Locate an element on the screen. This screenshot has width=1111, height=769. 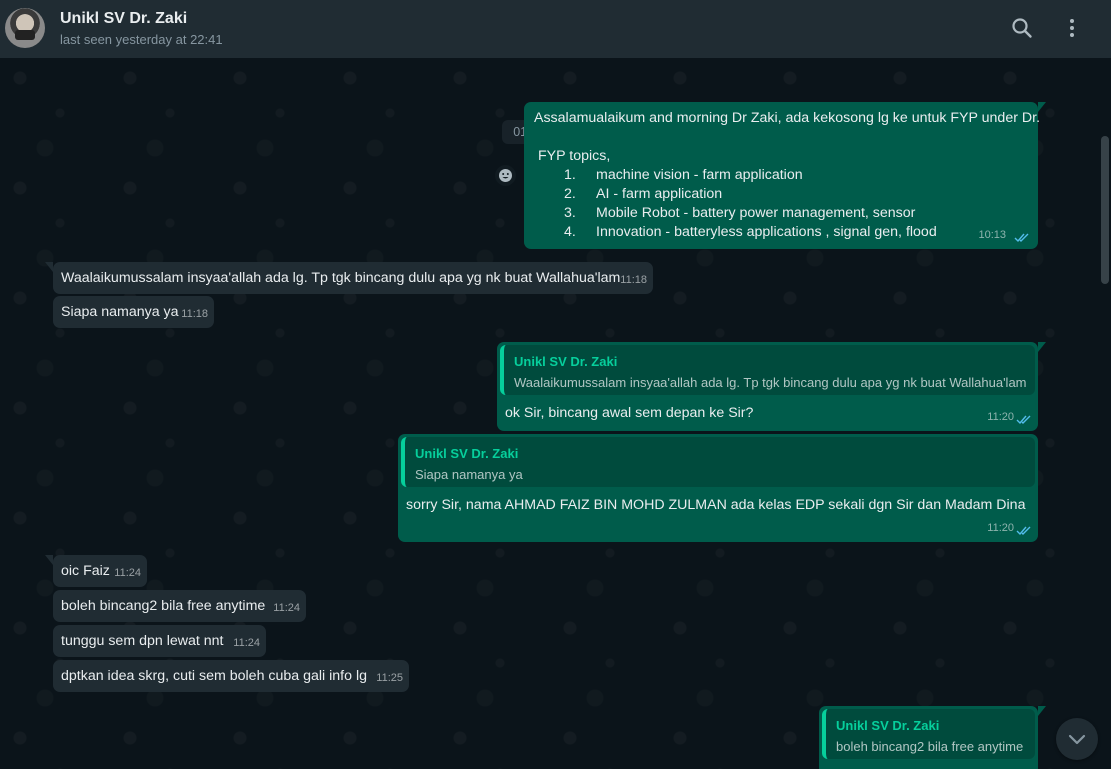
kebab-menu-icon is located at coordinates (1072, 28).